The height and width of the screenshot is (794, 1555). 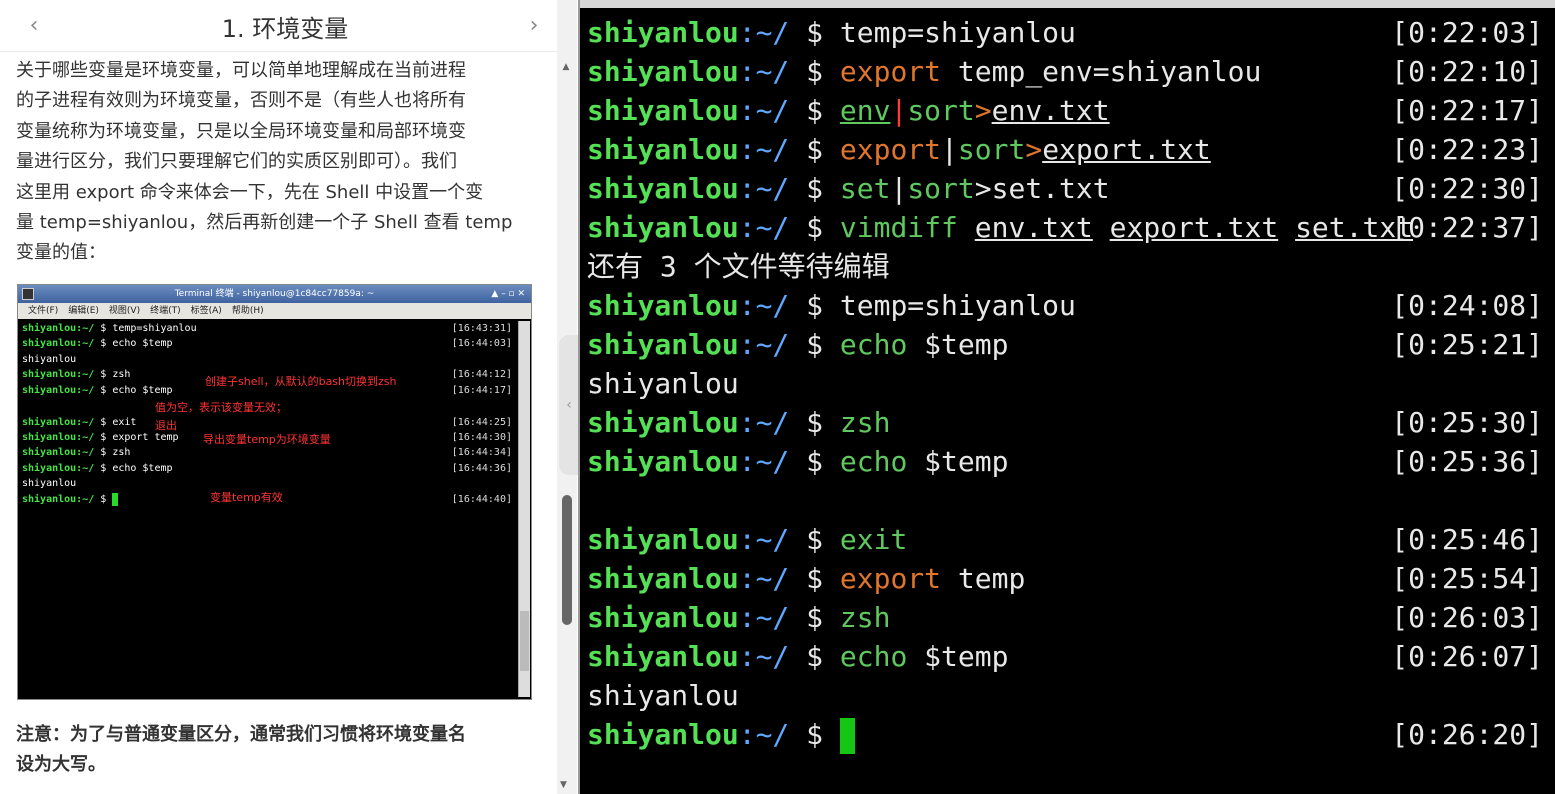 I want to click on screenshot-command: zsh, so click(x=121, y=374).